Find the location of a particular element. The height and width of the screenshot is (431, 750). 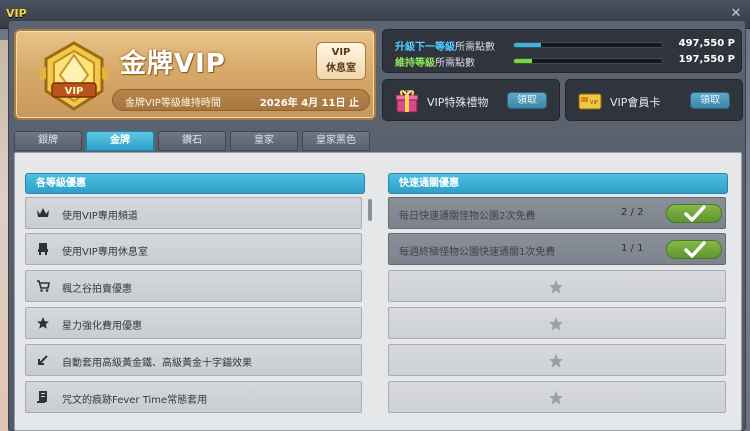

maintain-label: 金牌VIP等級維持時間 is located at coordinates (173, 103).